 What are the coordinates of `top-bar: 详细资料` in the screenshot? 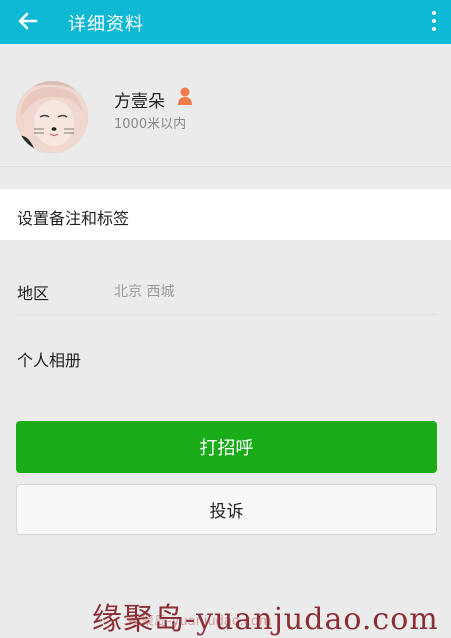 It's located at (225, 22).